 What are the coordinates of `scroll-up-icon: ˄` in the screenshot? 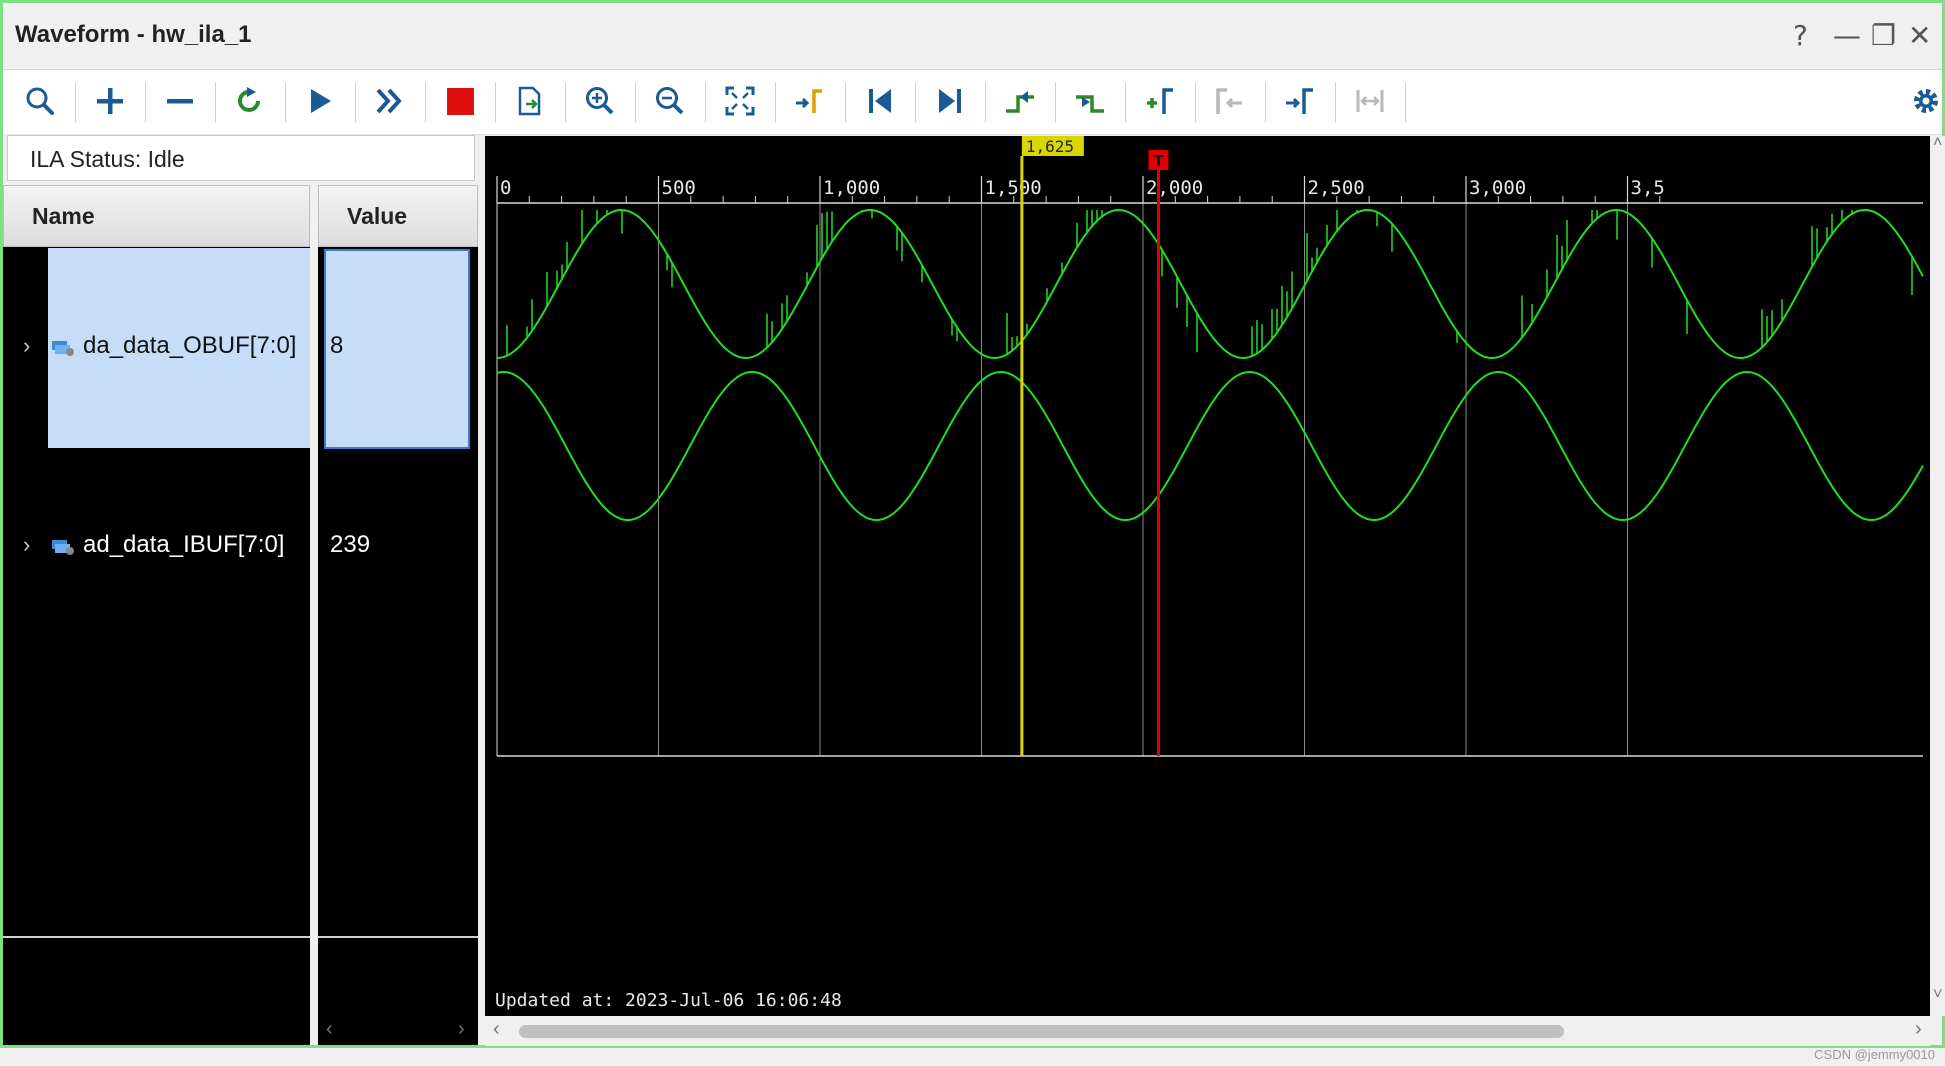 It's located at (1937, 143).